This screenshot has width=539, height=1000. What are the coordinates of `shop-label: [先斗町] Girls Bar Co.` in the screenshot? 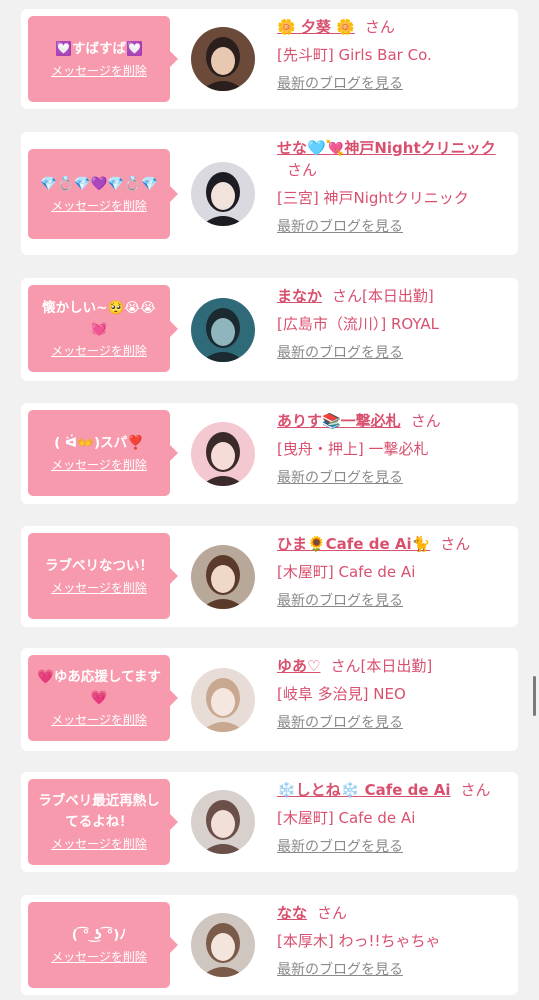 It's located at (354, 55).